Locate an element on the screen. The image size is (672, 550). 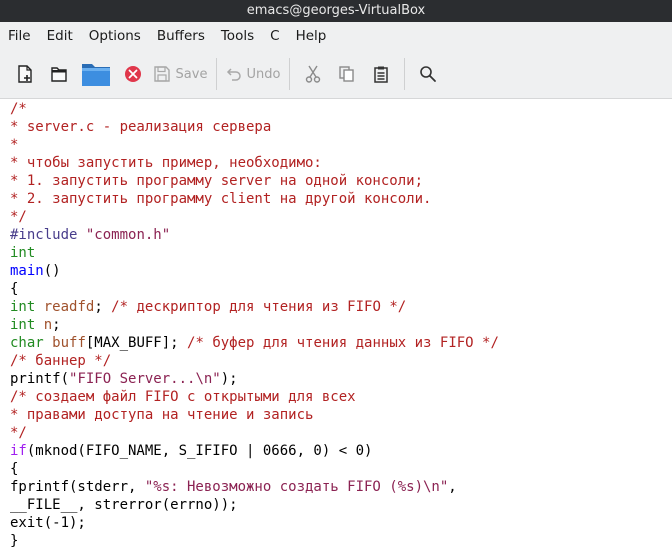
window-title-bar: emacs@georges-VirtualBox is located at coordinates (336, 11).